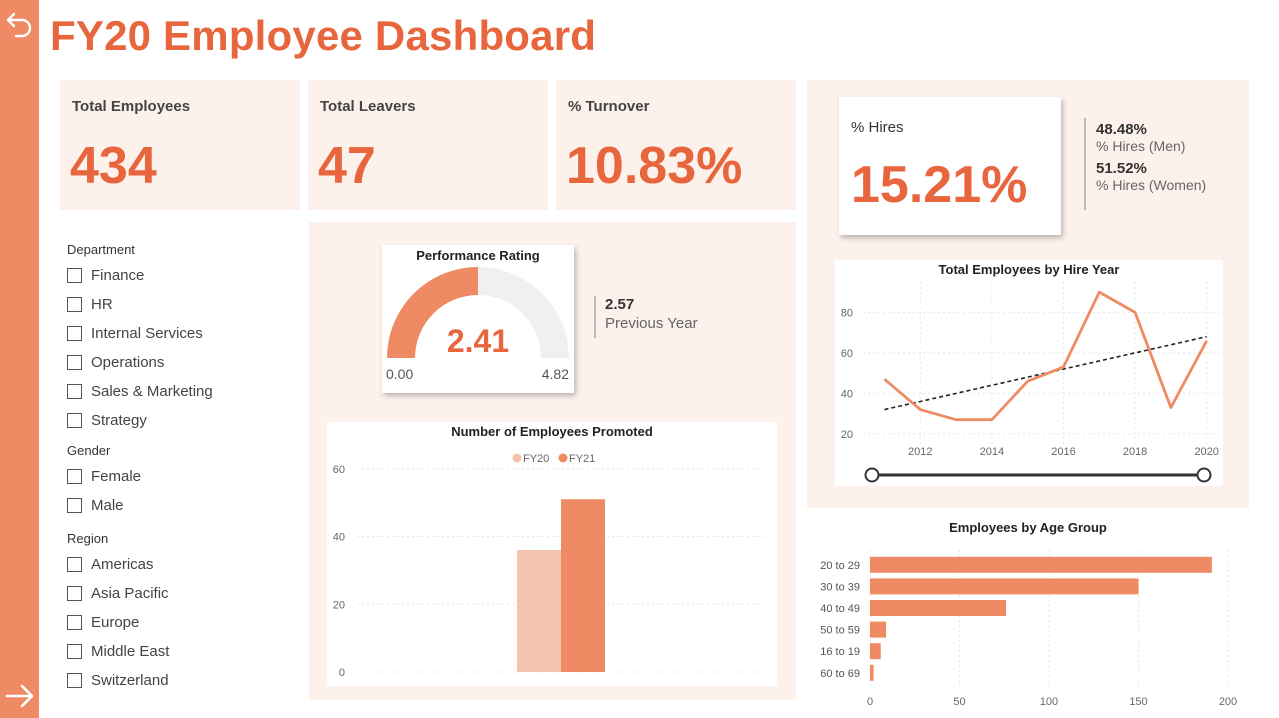  I want to click on range-slider-end-handle, so click(1204, 475).